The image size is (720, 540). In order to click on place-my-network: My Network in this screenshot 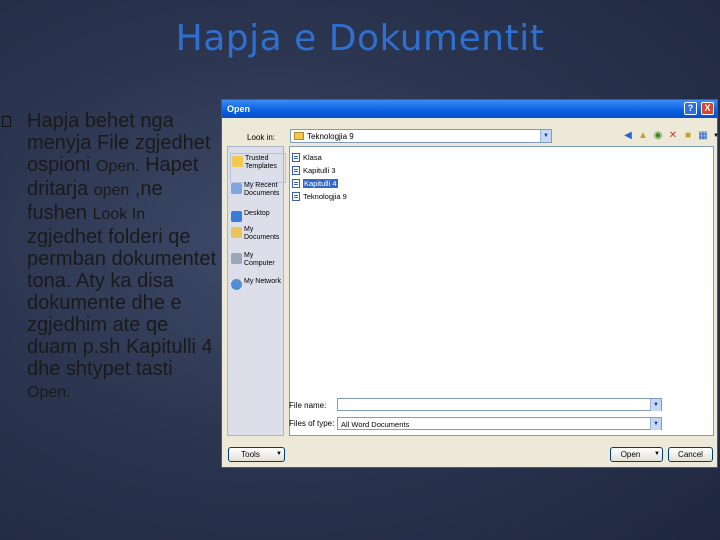, I will do `click(257, 291)`.